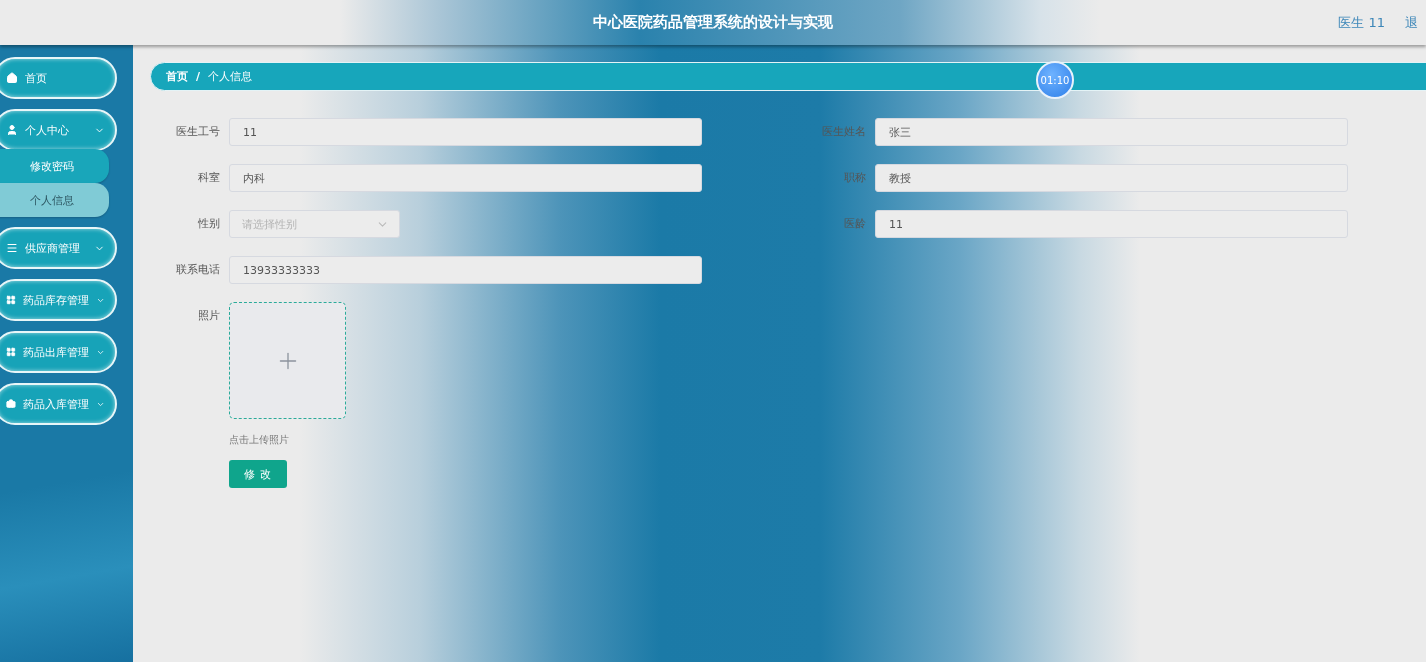  Describe the element at coordinates (58, 352) in the screenshot. I see `menu-item: 药品出库管理` at that location.